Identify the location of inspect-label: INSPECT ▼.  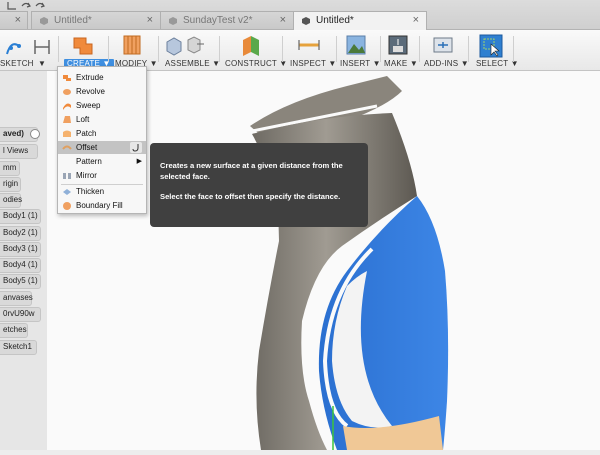
(313, 63).